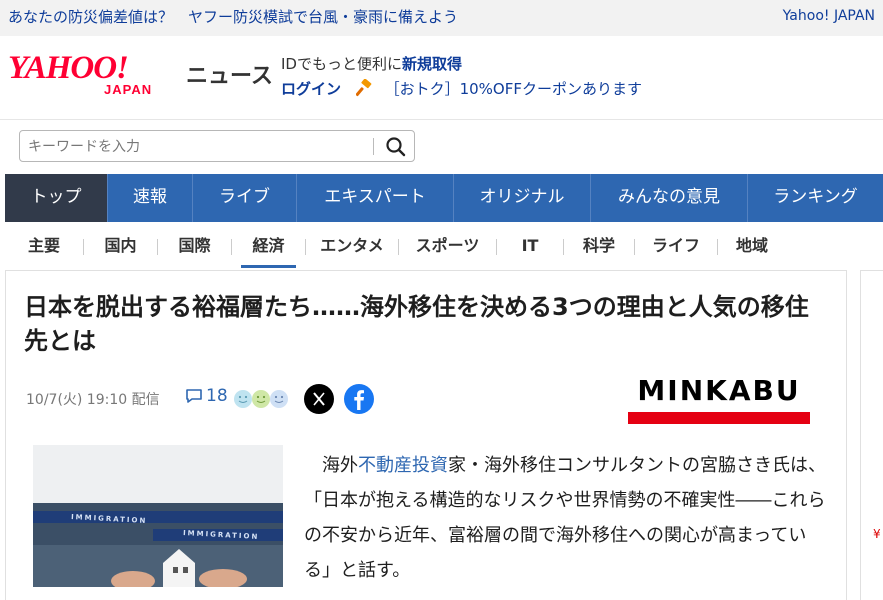 The height and width of the screenshot is (600, 883). I want to click on main-nav: トップ 速報 ライブ エキスパート オリジナル みんなの意見 ランキング, so click(444, 198).